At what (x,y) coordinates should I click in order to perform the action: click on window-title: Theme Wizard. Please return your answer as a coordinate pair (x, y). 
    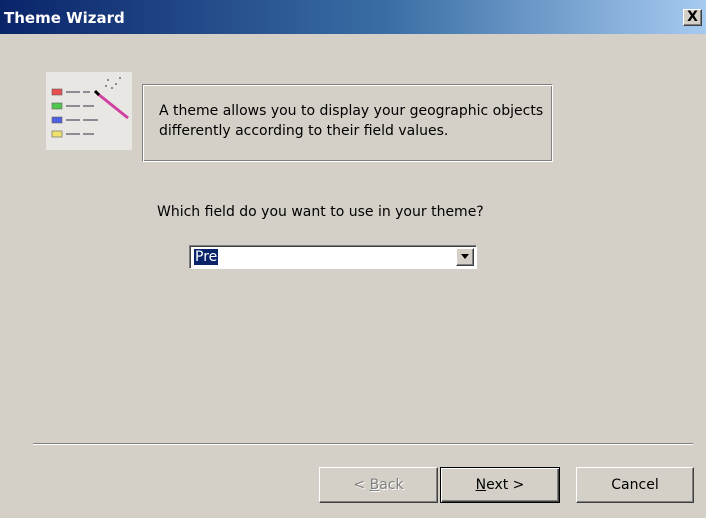
    Looking at the image, I should click on (64, 18).